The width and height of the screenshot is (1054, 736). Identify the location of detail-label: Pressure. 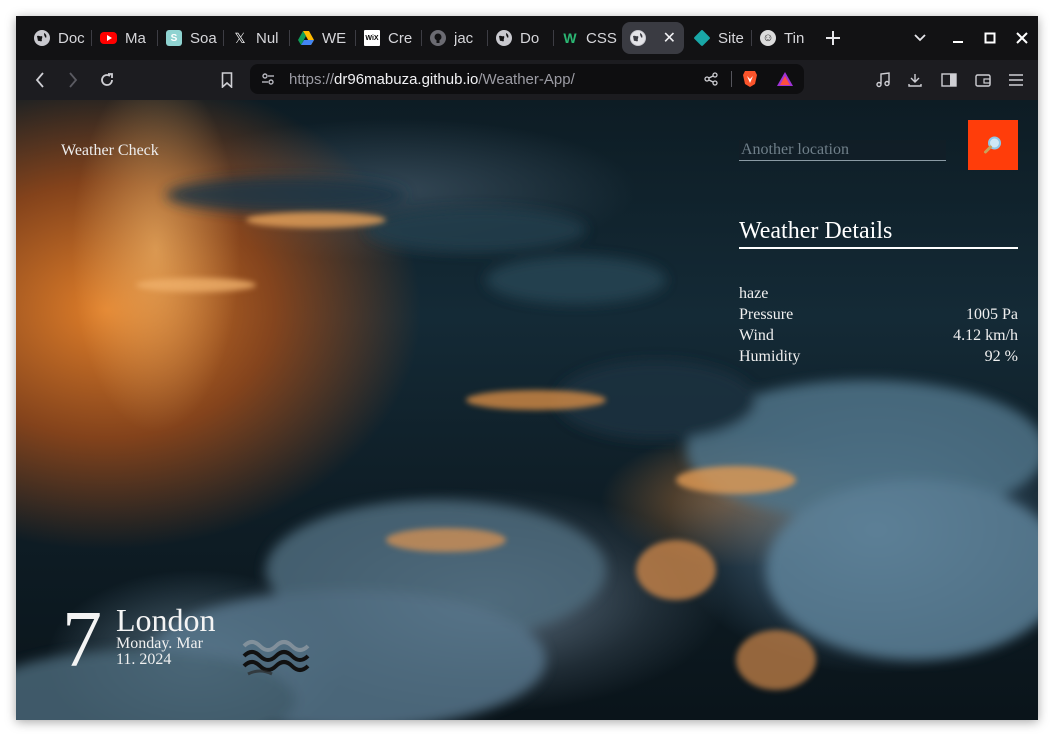
(766, 314).